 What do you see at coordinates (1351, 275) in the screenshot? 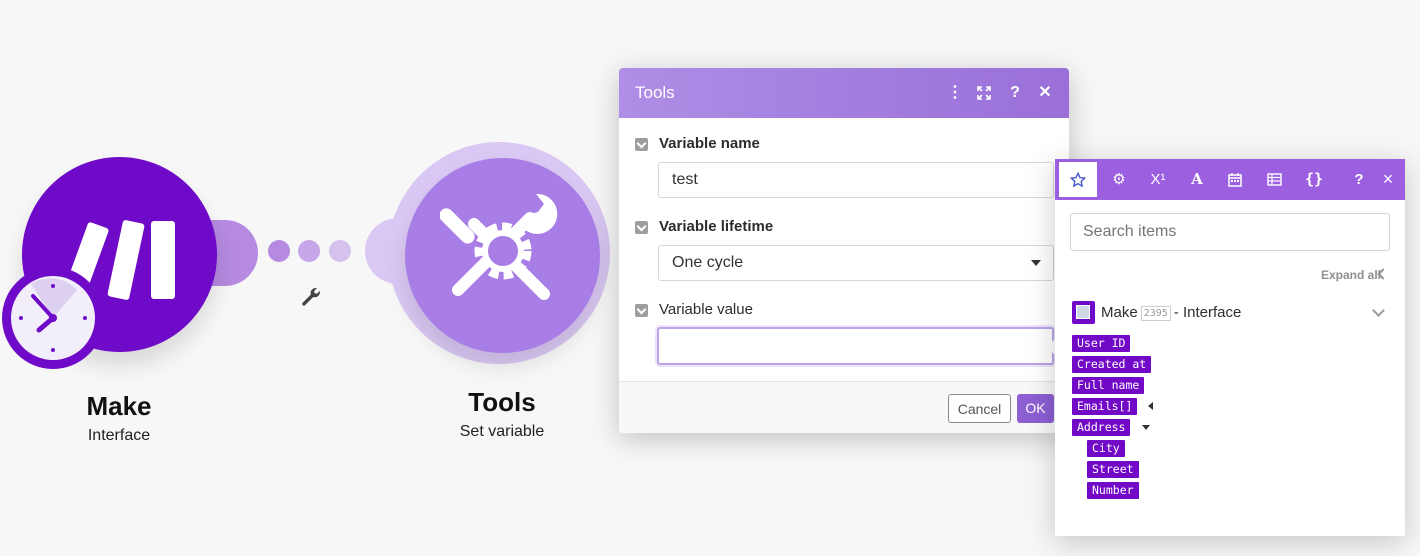
I see `expand-all-link: Expand all` at bounding box center [1351, 275].